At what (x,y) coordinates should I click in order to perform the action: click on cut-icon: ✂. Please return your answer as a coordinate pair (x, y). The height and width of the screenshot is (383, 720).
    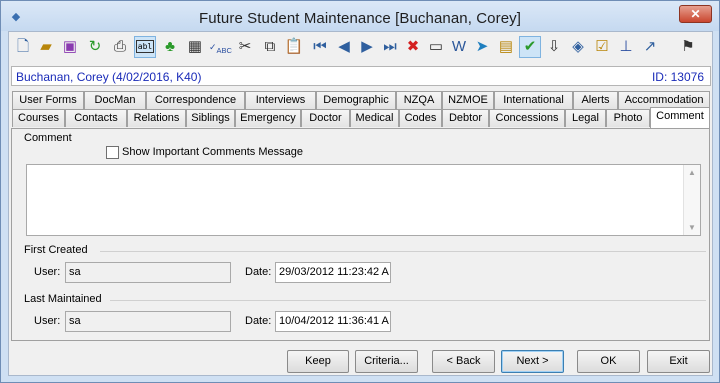
    Looking at the image, I should click on (245, 47).